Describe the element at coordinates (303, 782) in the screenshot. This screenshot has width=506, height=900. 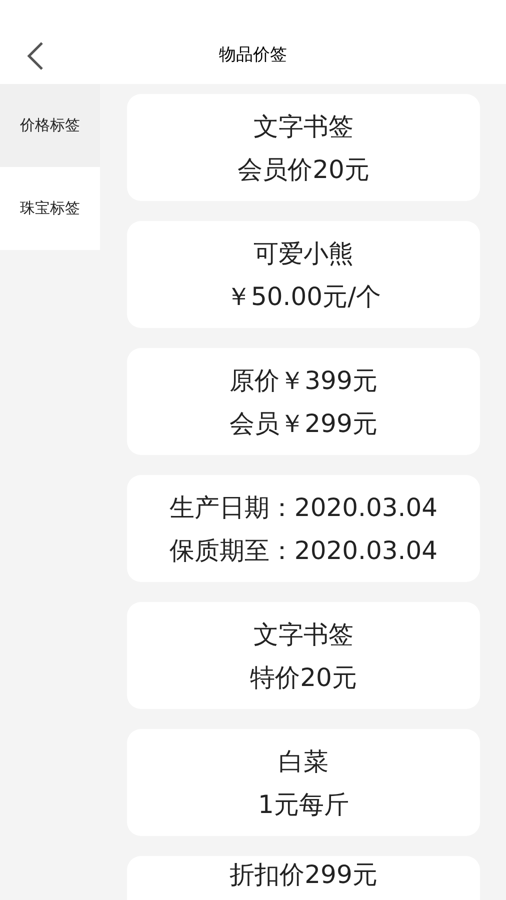
I see `price-tag-card: 白菜 1元每斤` at that location.